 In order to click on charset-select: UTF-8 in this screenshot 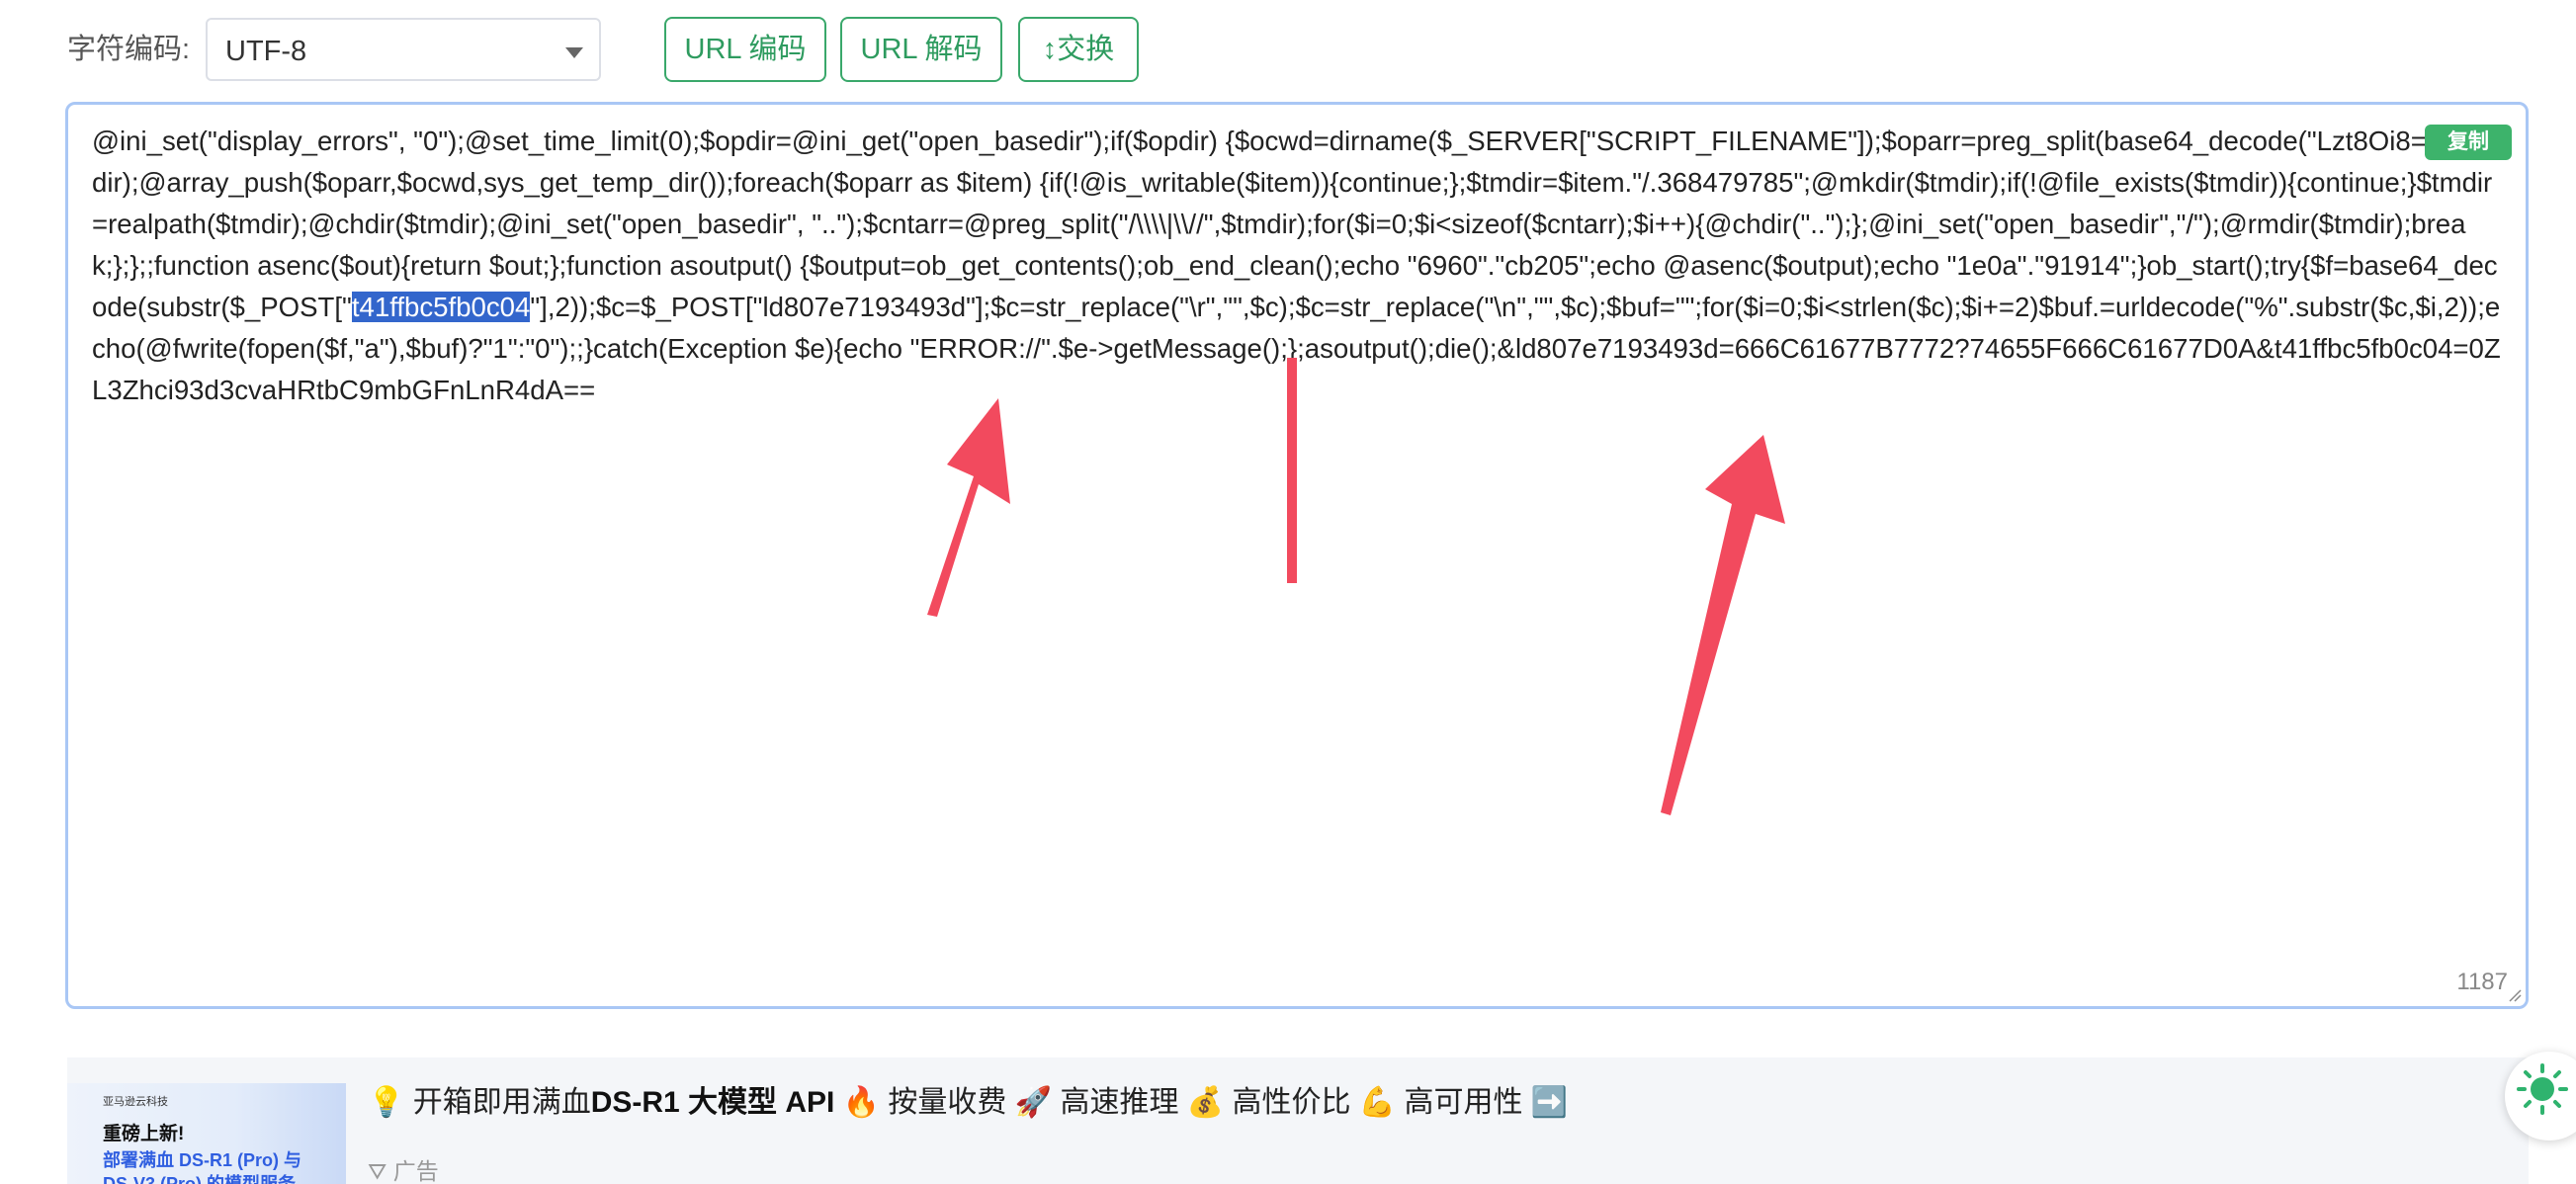, I will do `click(403, 50)`.